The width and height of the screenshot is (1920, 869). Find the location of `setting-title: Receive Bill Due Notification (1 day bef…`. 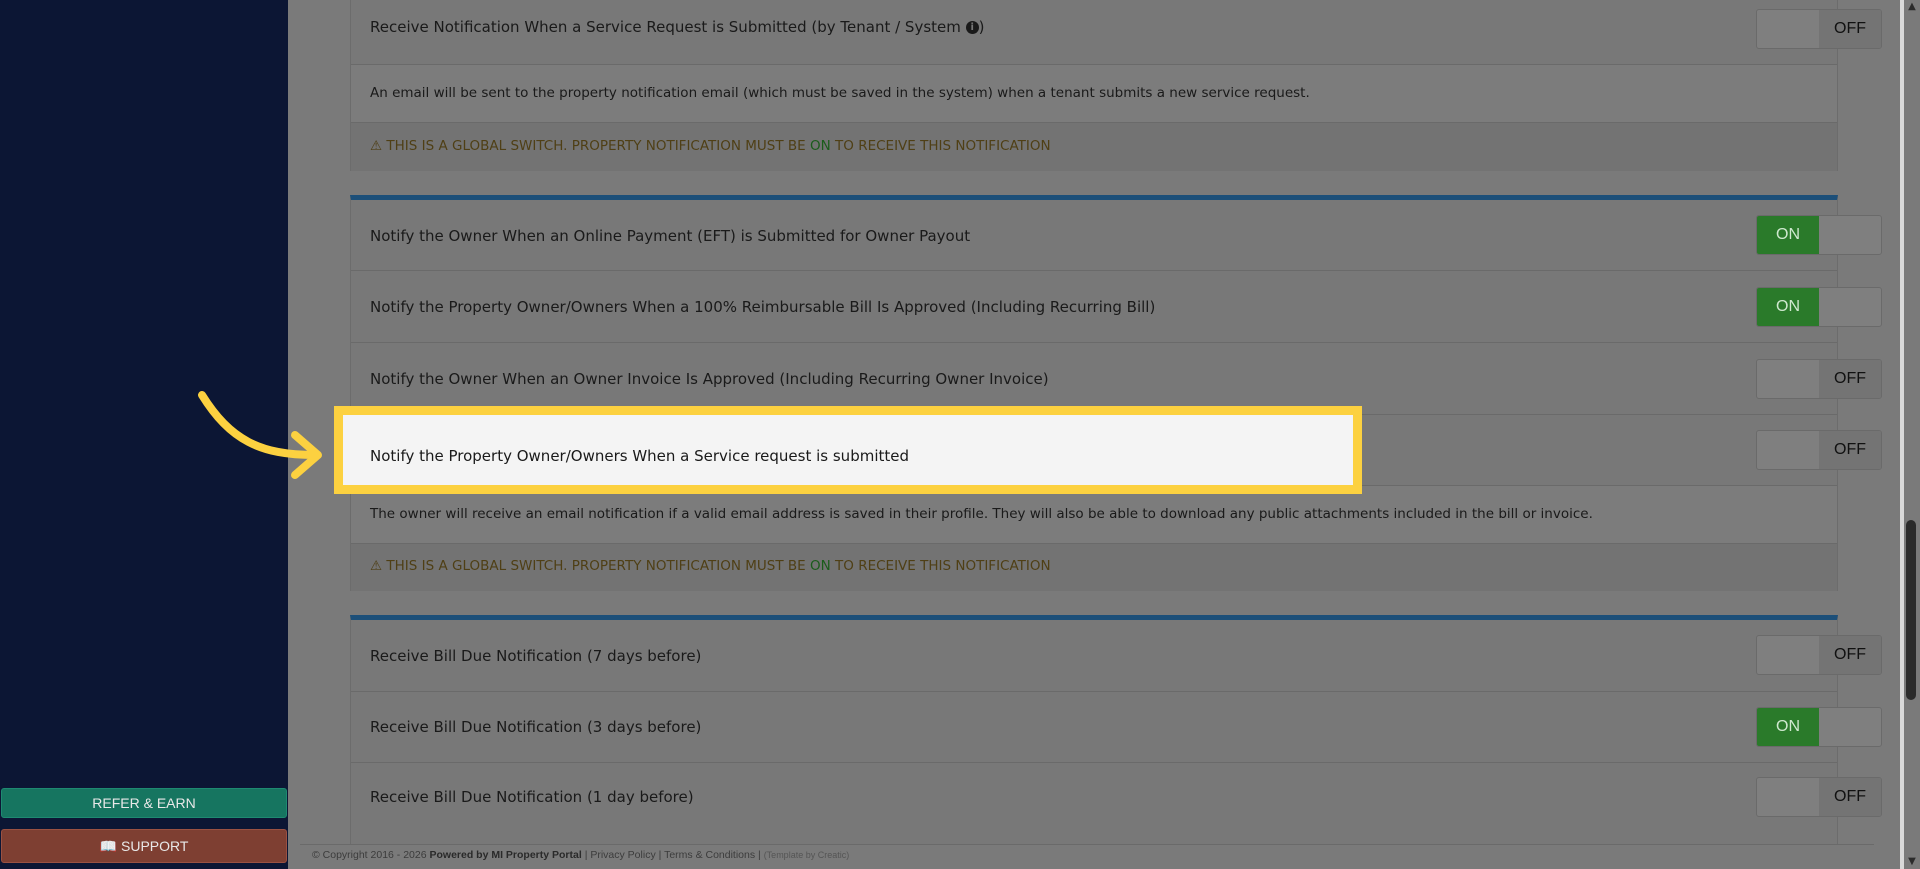

setting-title: Receive Bill Due Notification (1 day bef… is located at coordinates (532, 797).